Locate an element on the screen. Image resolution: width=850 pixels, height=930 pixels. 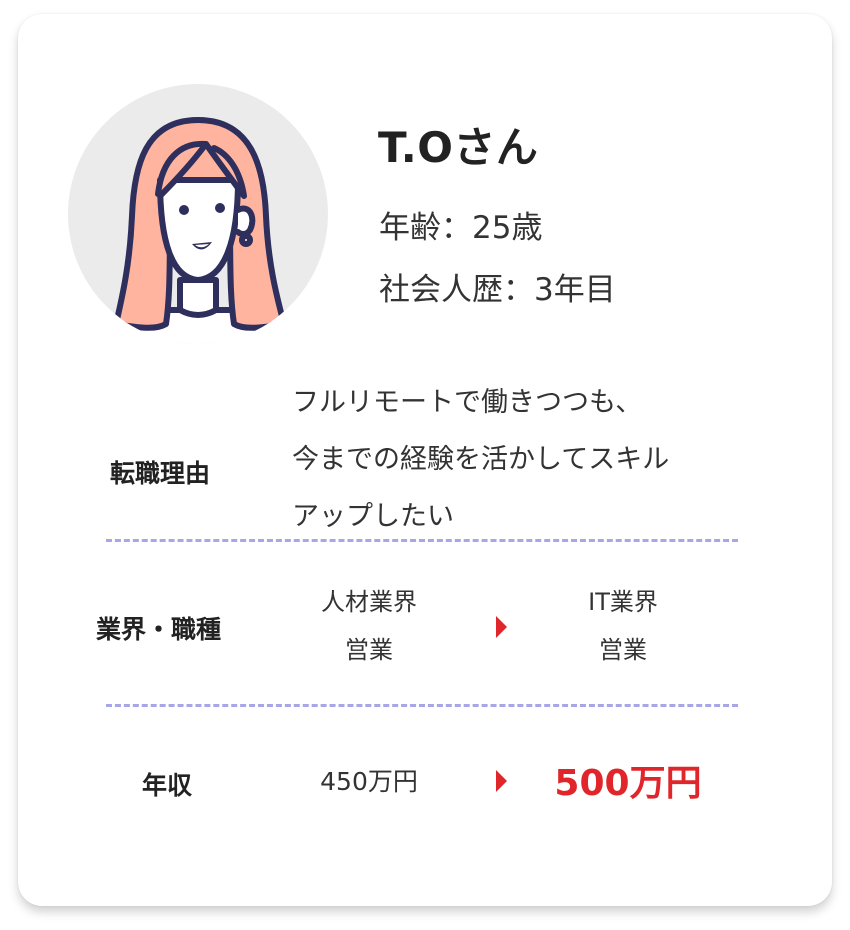
salary-label: 年収 is located at coordinates (166, 785).